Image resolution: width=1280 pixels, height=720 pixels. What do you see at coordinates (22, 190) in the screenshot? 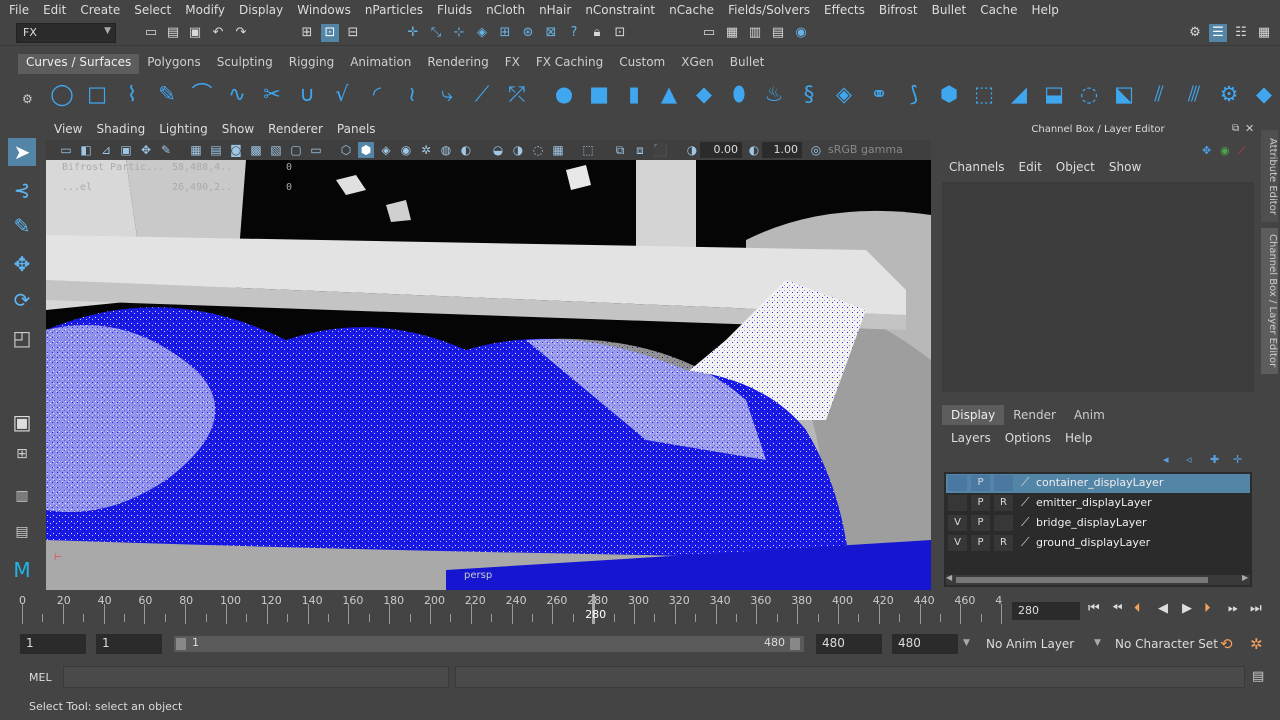
I see `lasso-tool-icon: ⊰` at bounding box center [22, 190].